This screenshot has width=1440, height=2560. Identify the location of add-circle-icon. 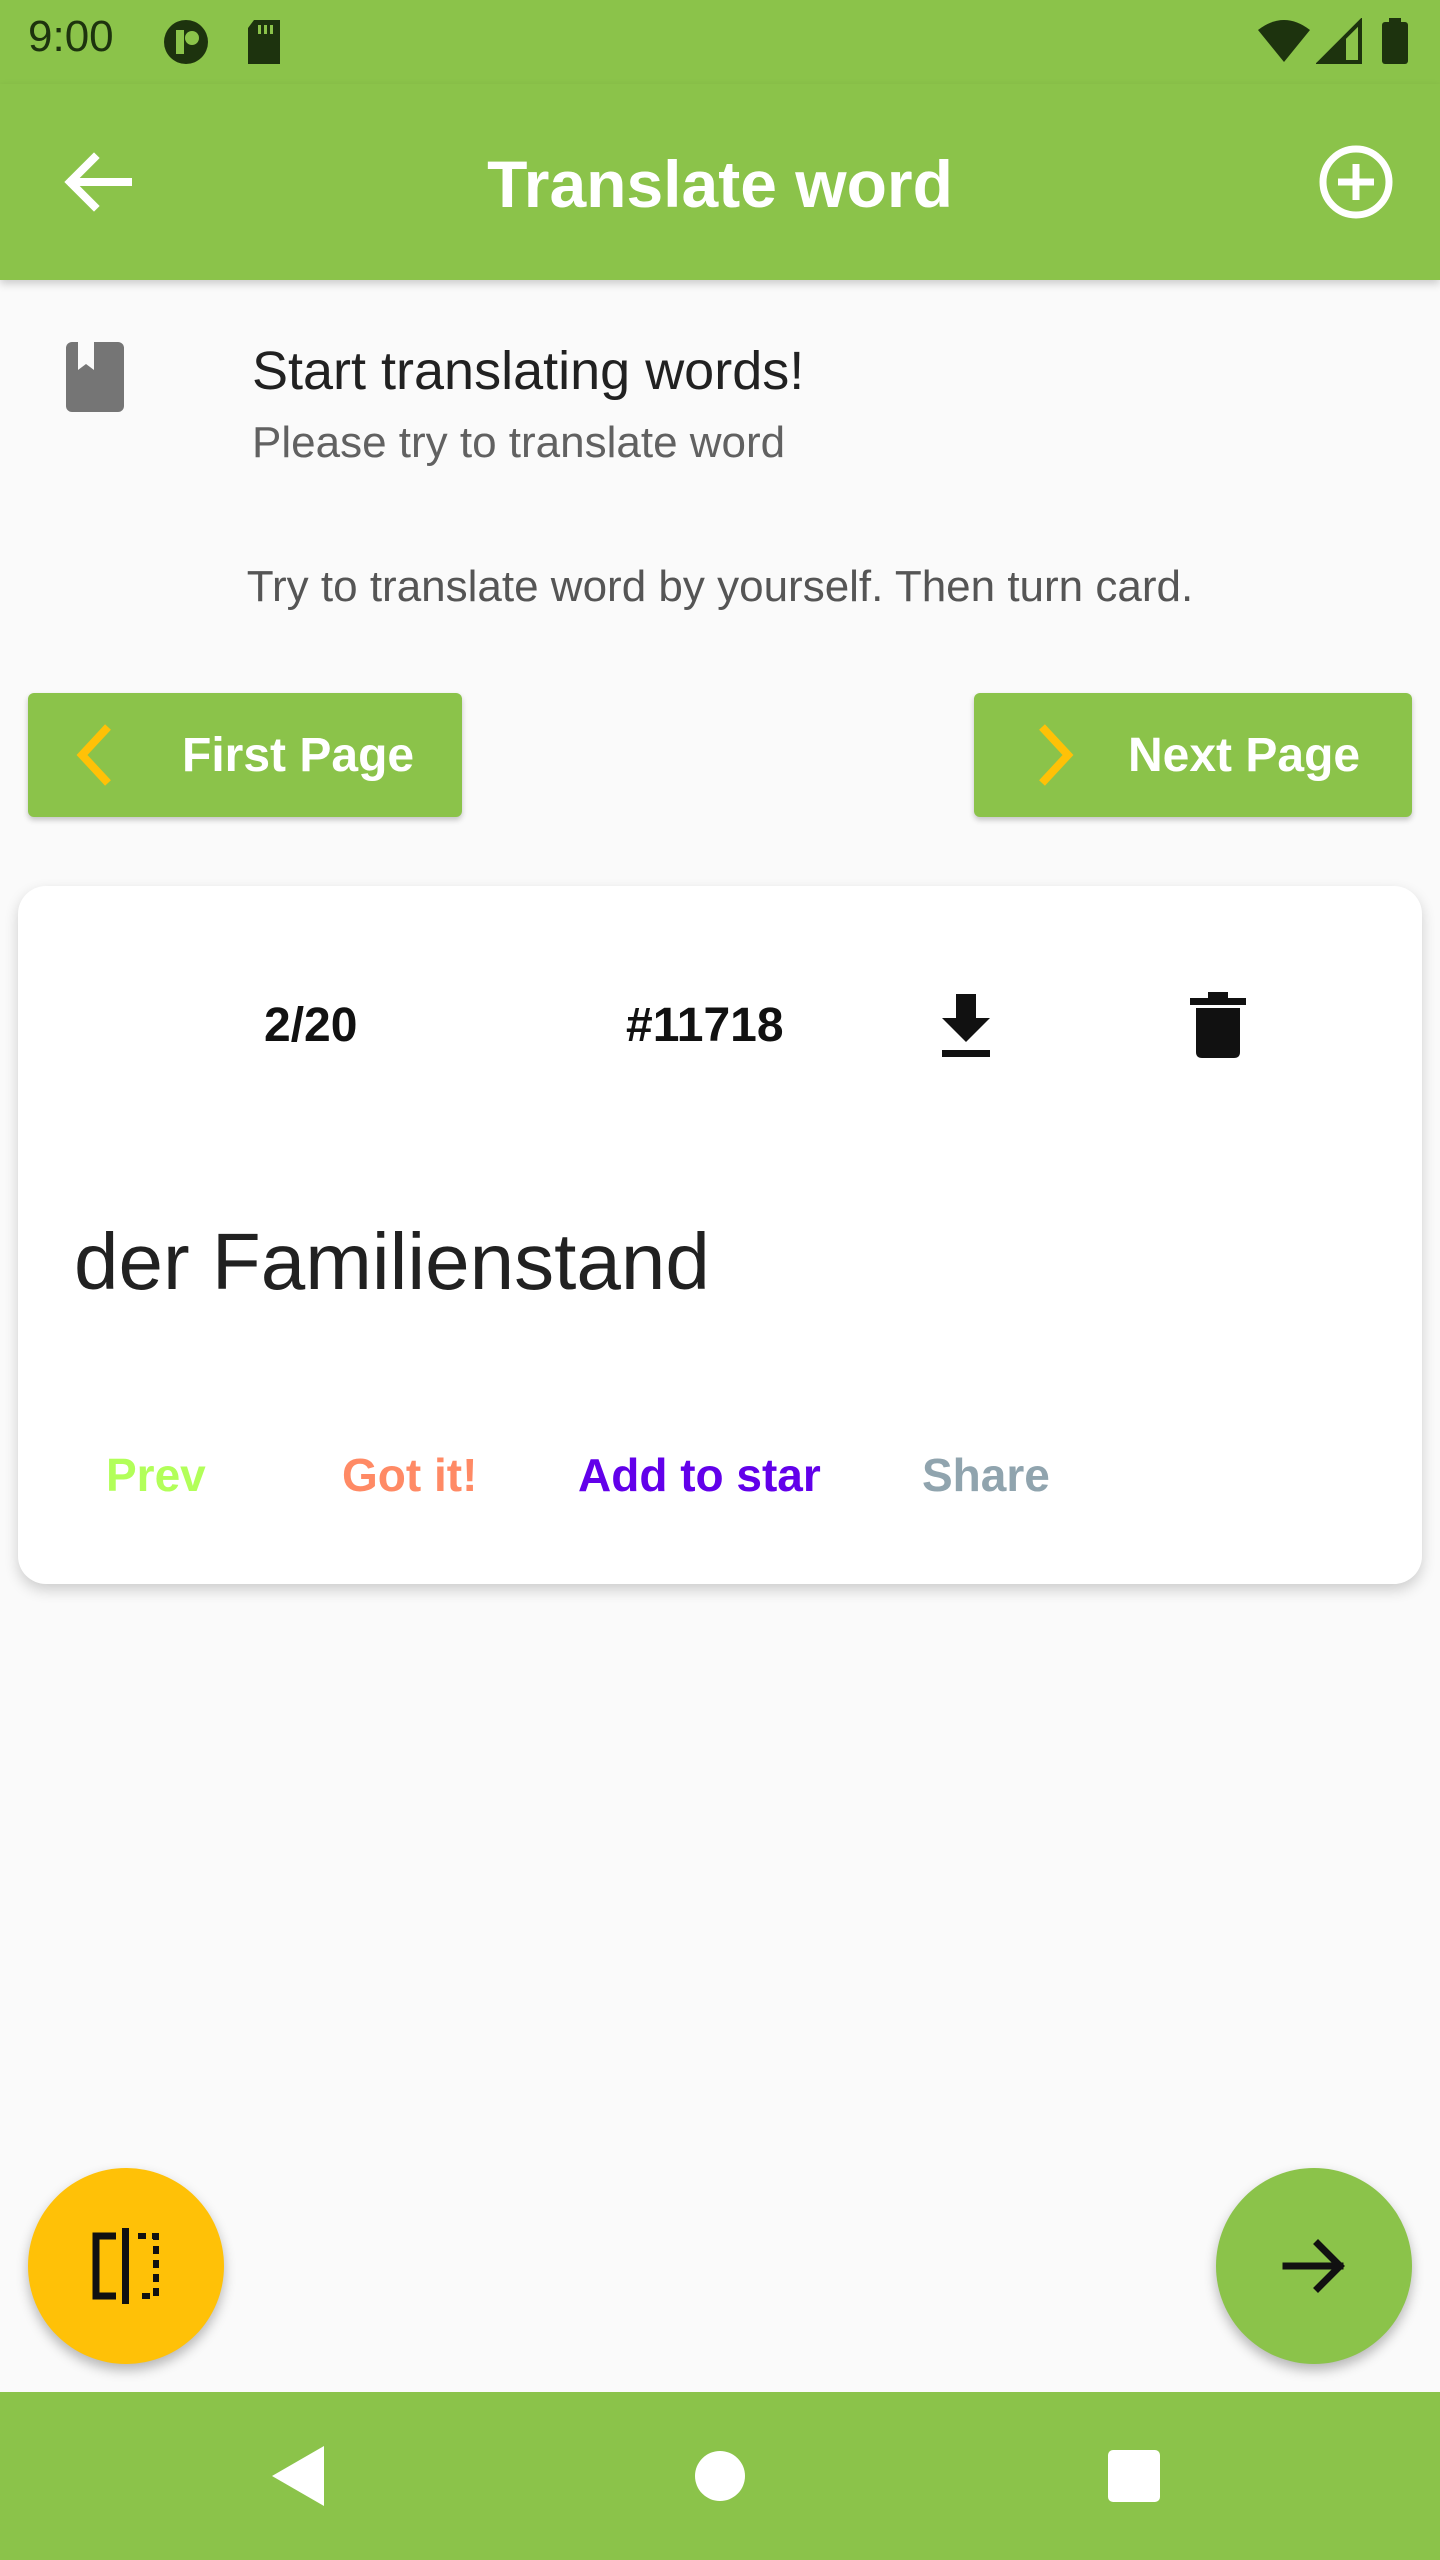
(1356, 182).